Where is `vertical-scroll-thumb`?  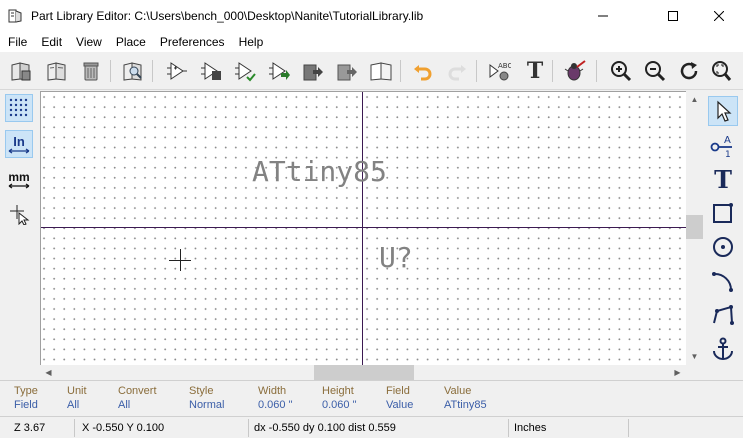
vertical-scroll-thumb is located at coordinates (694, 227).